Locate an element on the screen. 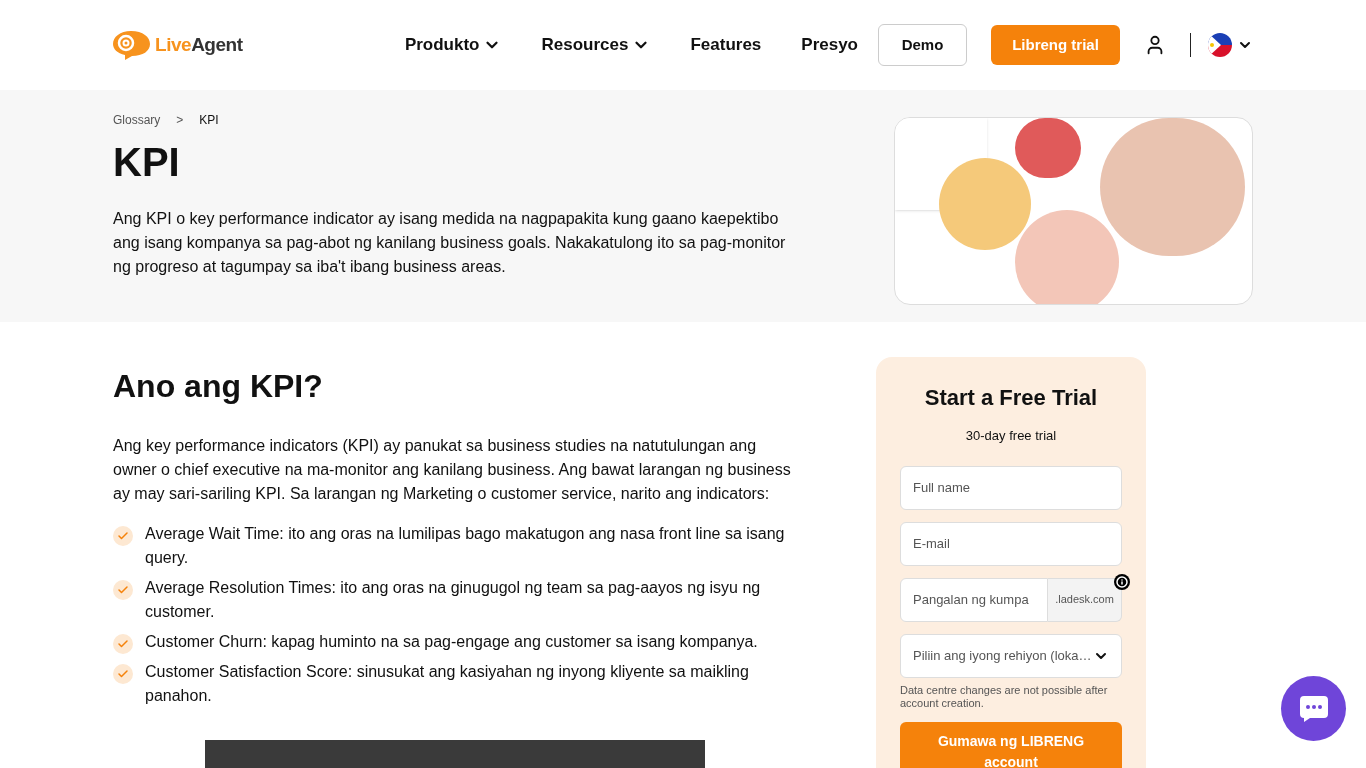  bullet-text: Customer Churn: kapag huminto na sa pag-engage ang customer sa isang kompanya. is located at coordinates (451, 642).